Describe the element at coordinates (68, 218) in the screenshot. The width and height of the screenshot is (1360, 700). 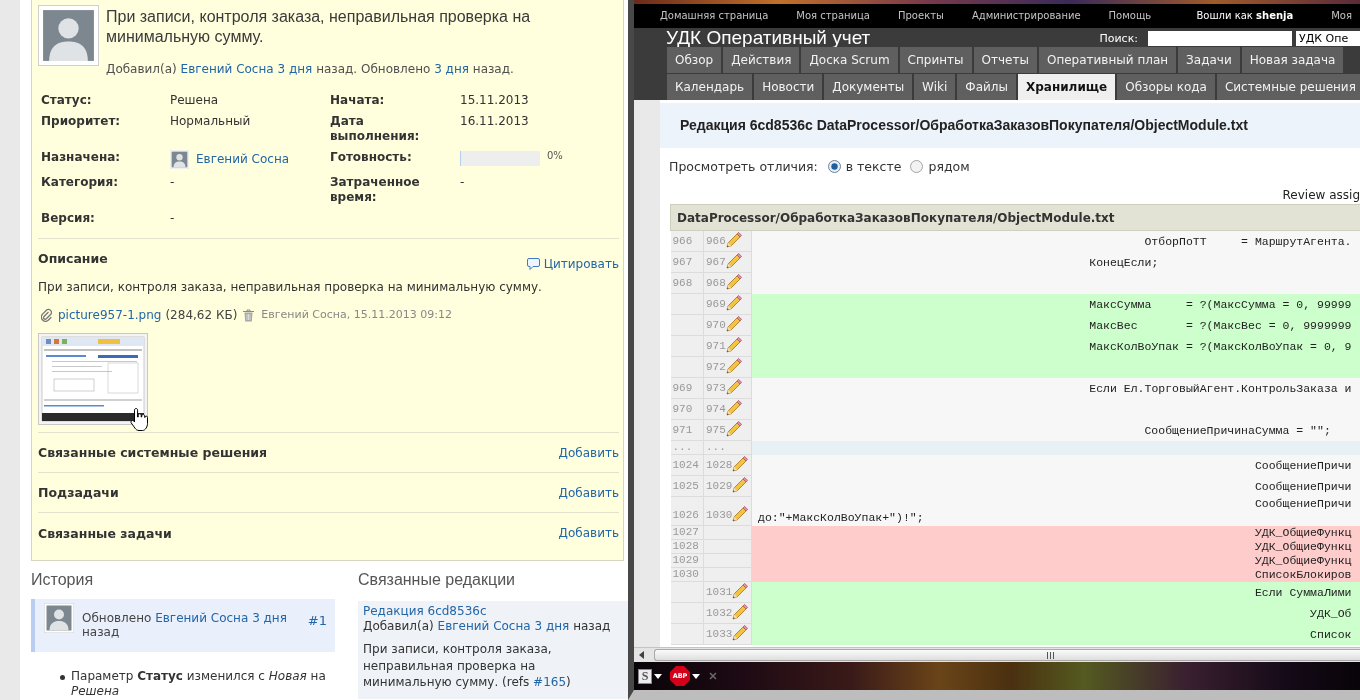
I see `field-label: Версия:` at that location.